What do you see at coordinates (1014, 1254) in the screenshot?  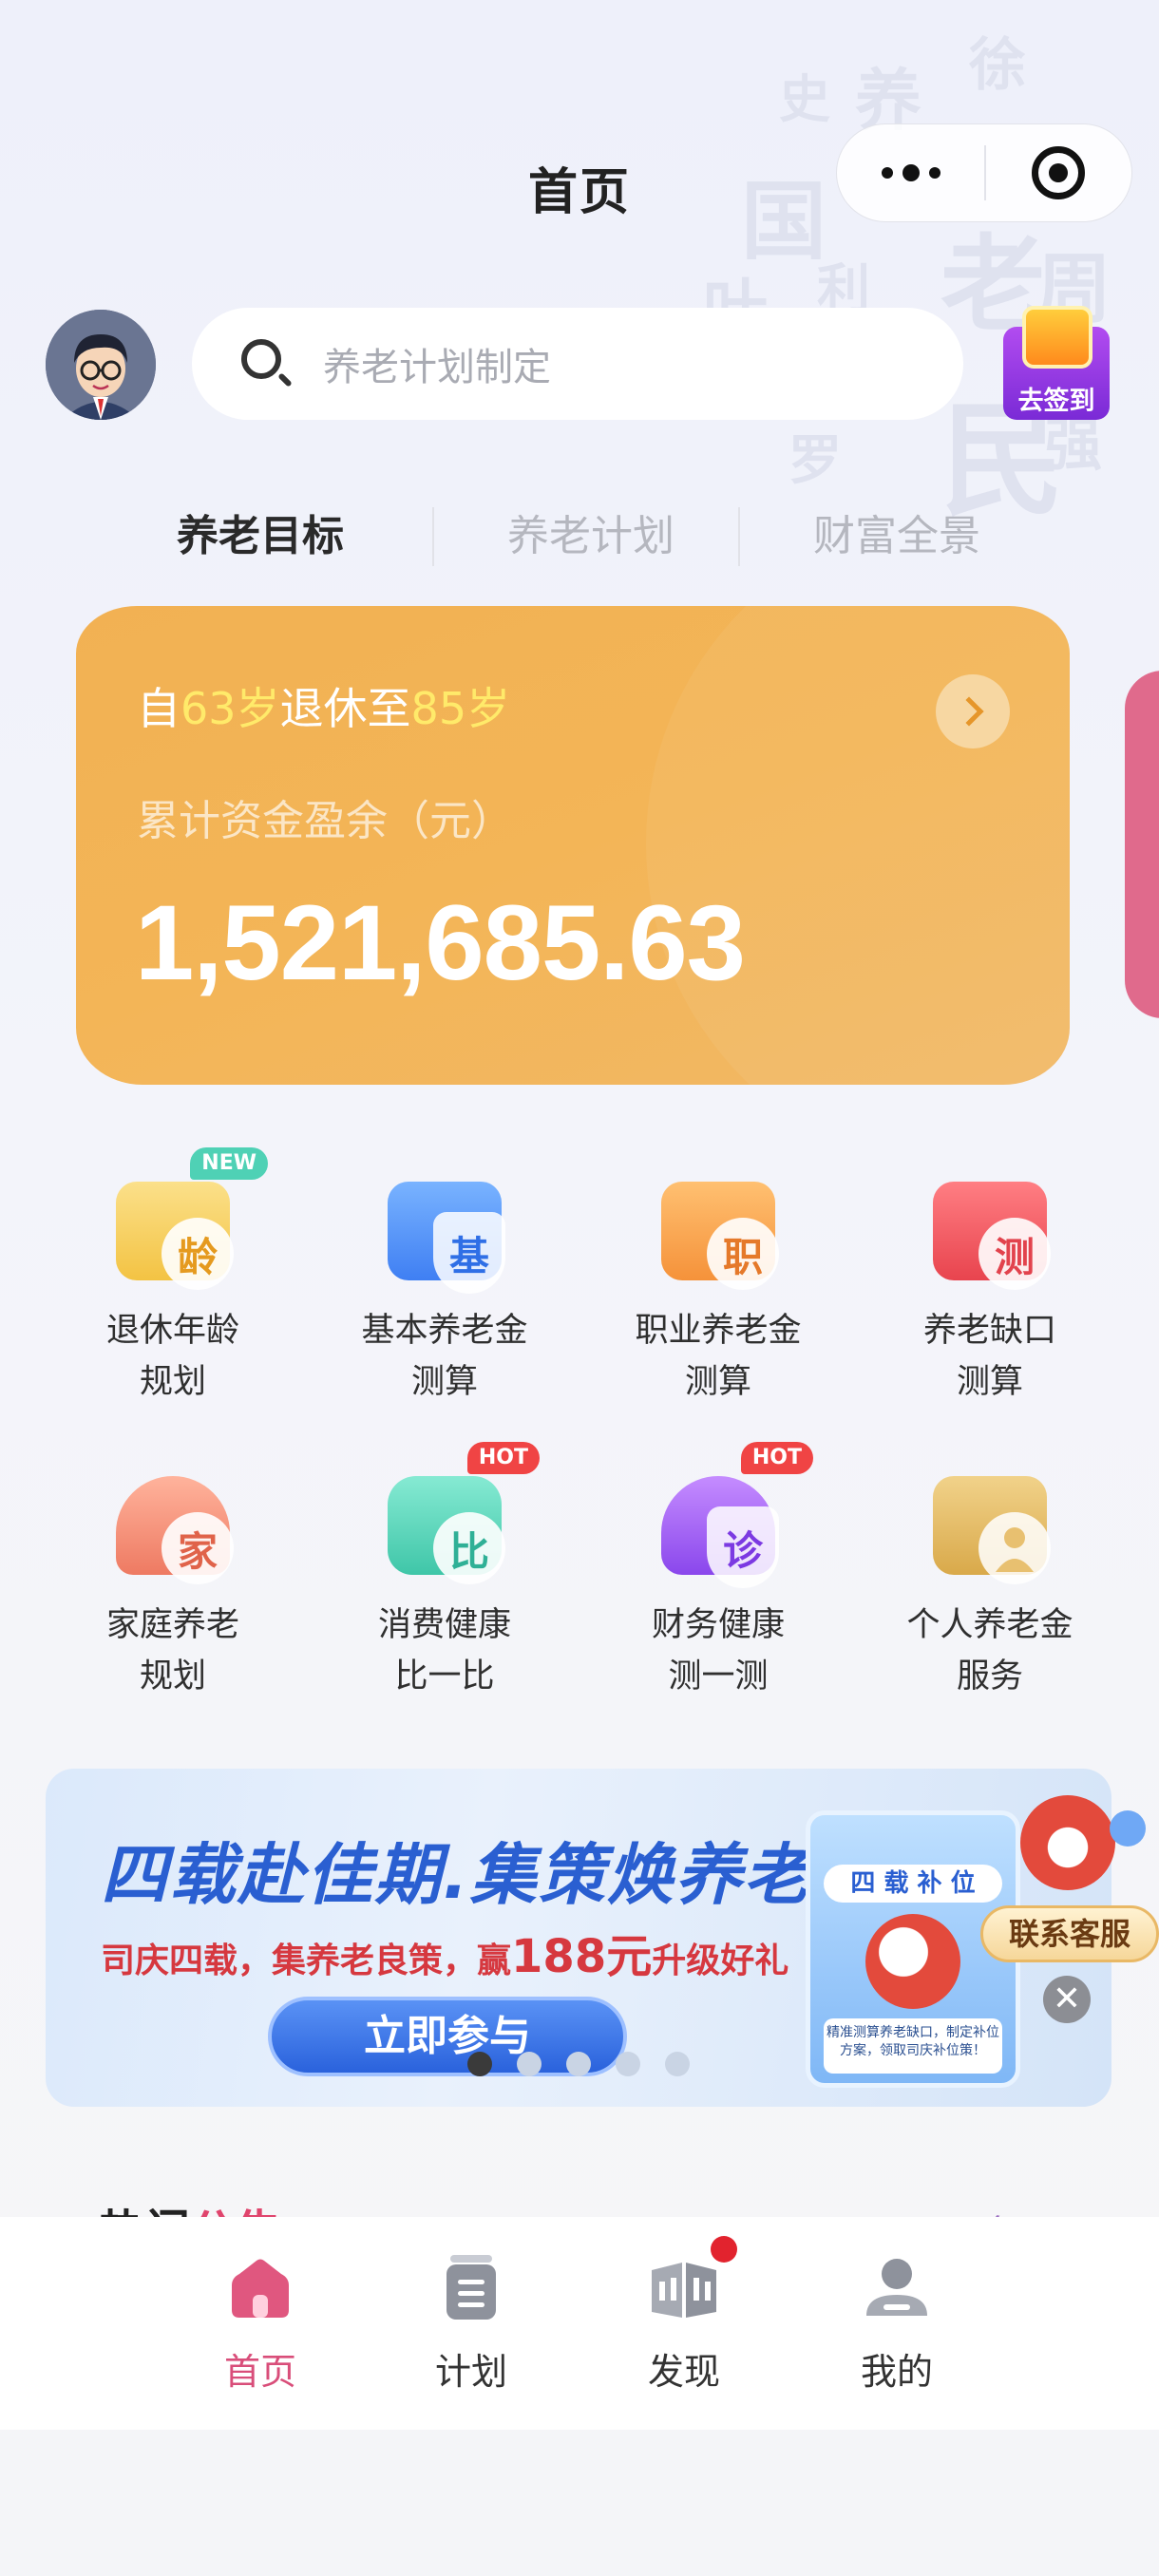 I see `tool-glyph: 测` at bounding box center [1014, 1254].